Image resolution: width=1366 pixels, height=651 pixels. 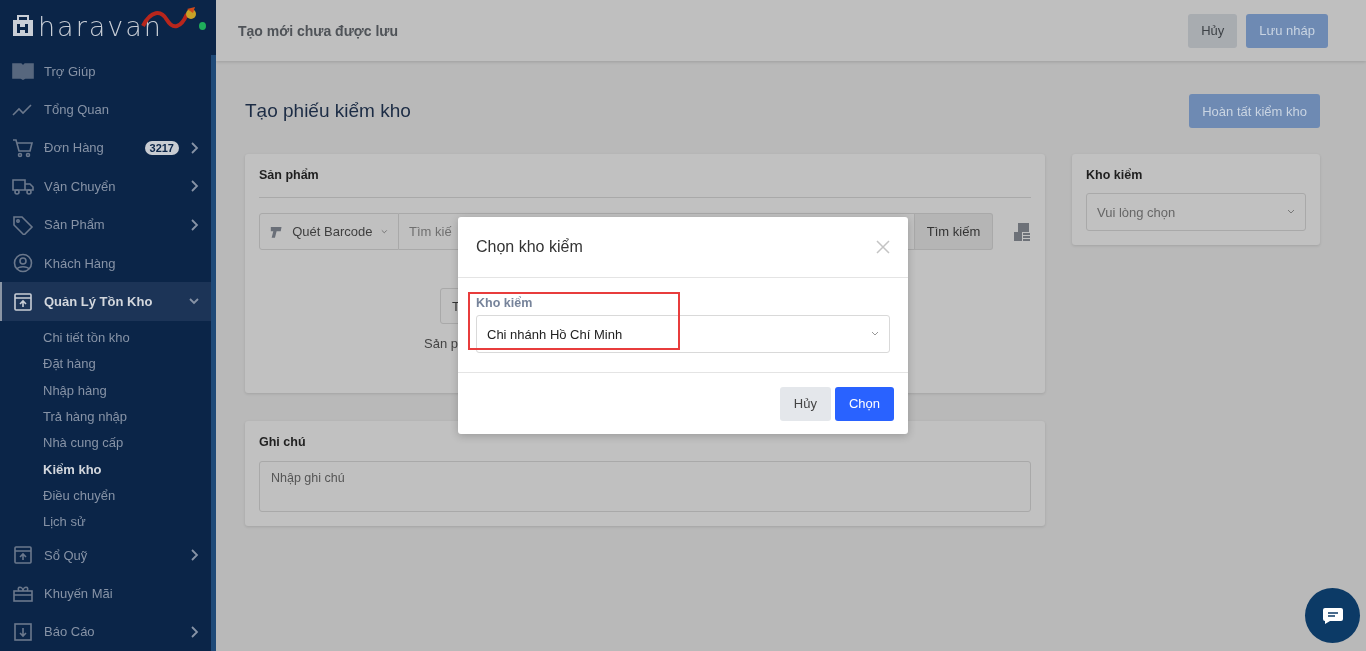 What do you see at coordinates (23, 147) in the screenshot?
I see `cart-icon` at bounding box center [23, 147].